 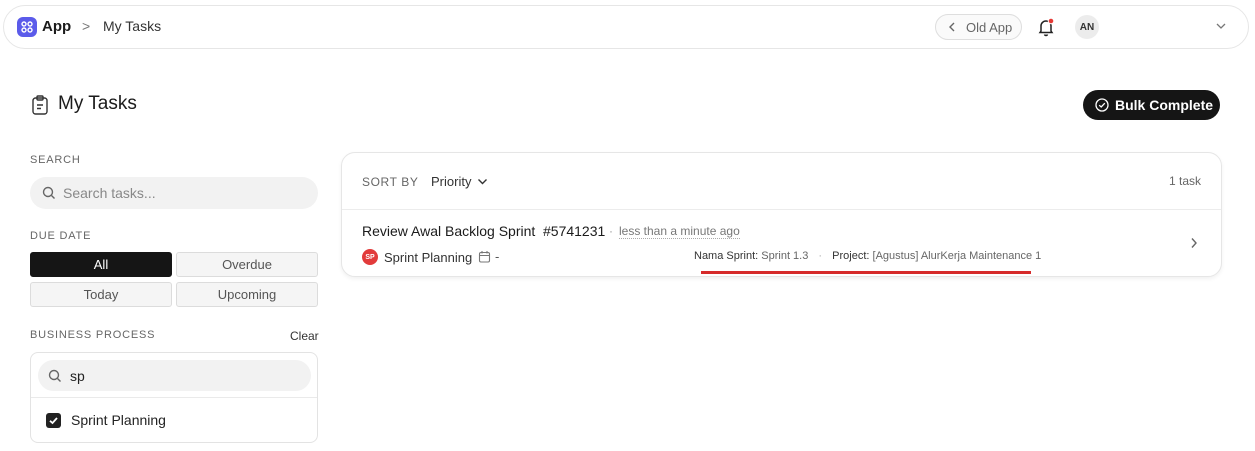 I want to click on bulk-complete-label: Bulk Complete, so click(x=1164, y=105).